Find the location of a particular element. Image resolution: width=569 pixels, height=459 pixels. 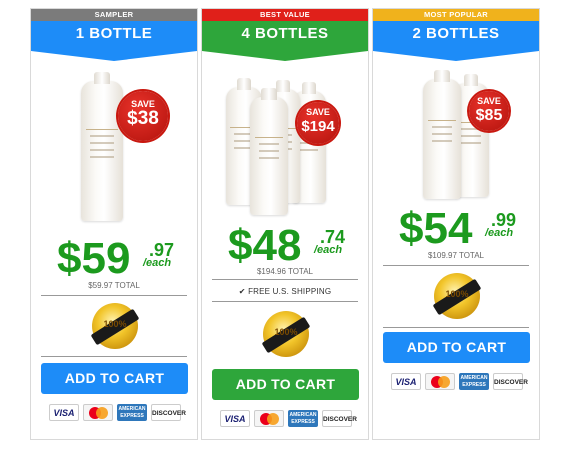

offer-title: 2 BOTTLES is located at coordinates (456, 36).